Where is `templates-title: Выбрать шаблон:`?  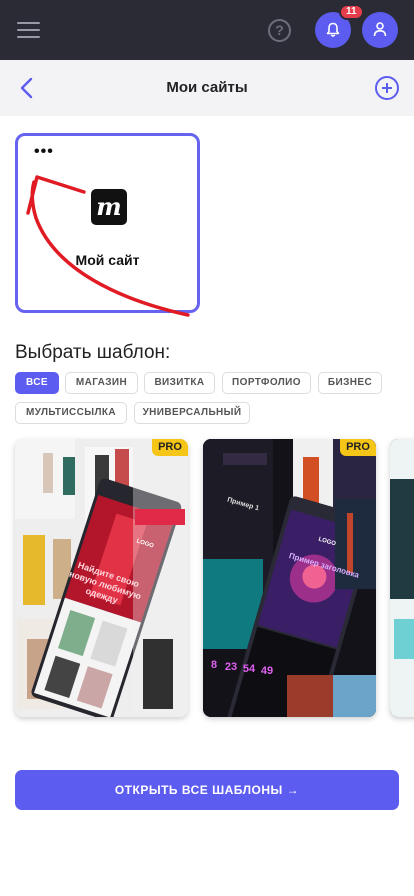 templates-title: Выбрать шаблон: is located at coordinates (93, 352).